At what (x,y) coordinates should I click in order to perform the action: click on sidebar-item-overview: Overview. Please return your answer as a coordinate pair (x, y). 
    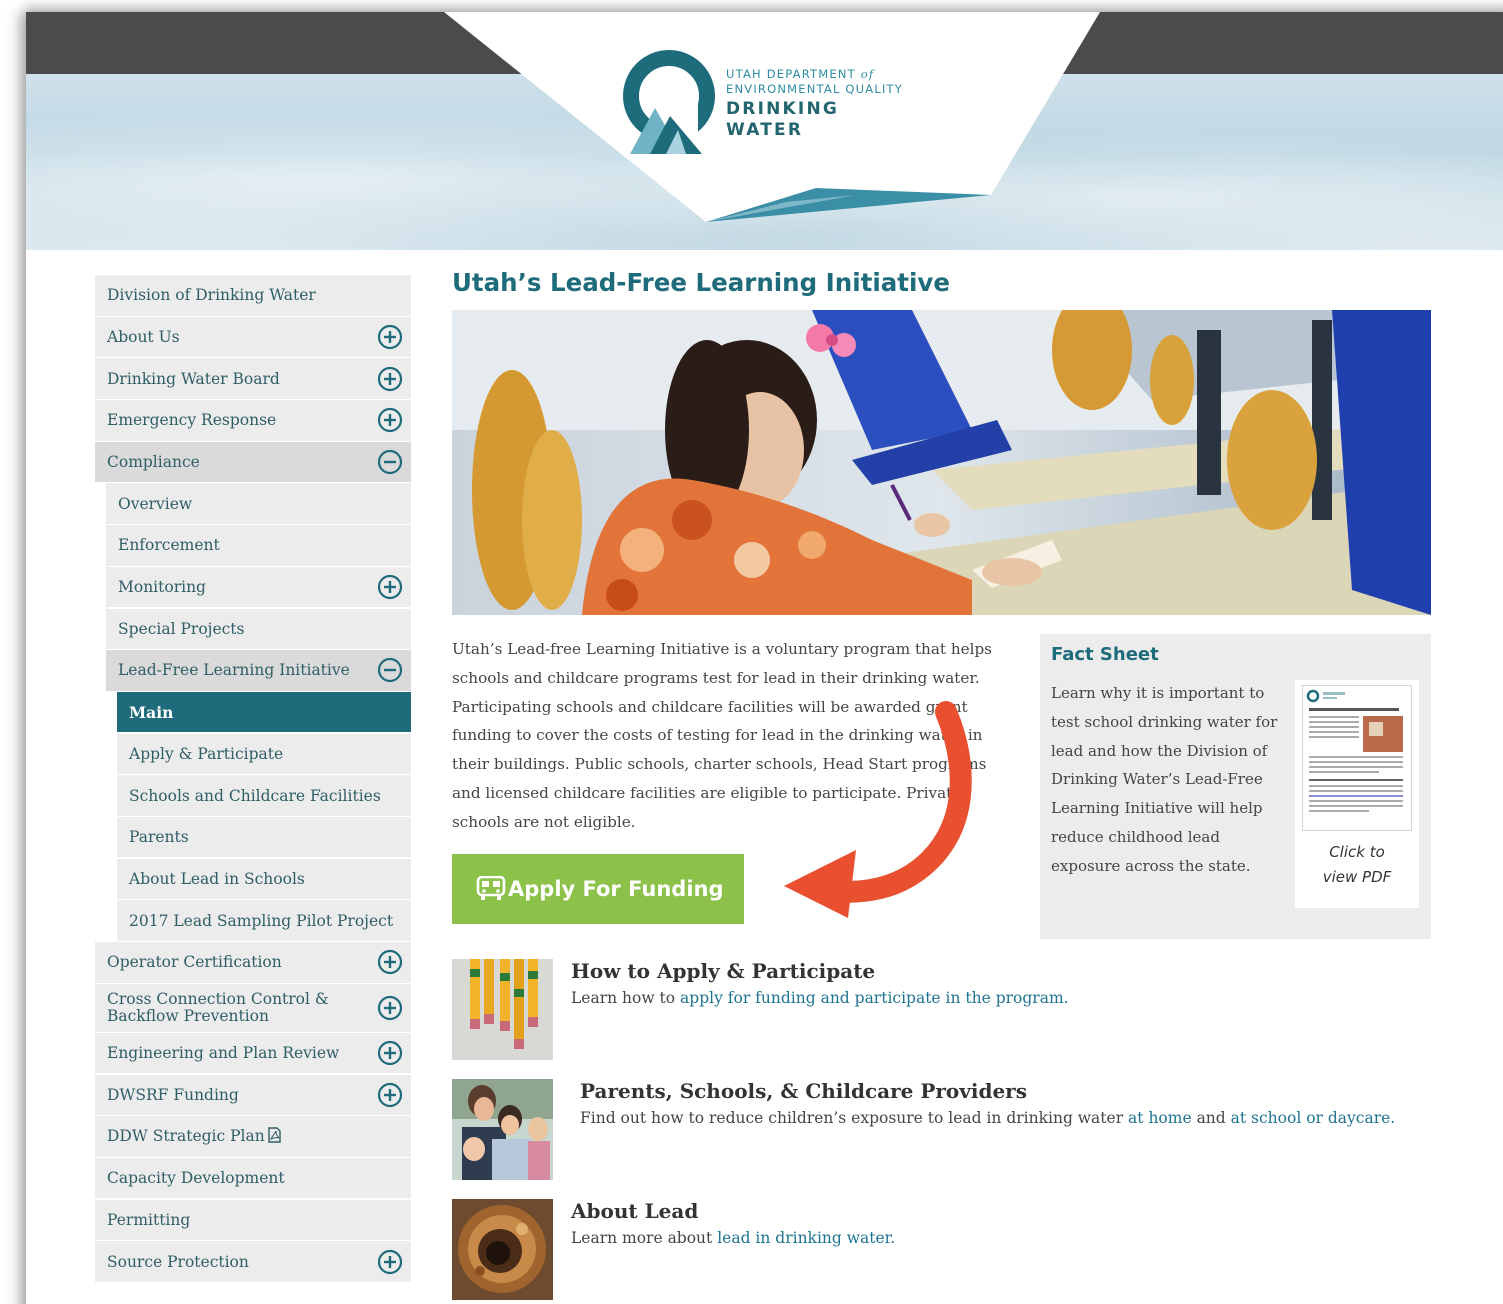
    Looking at the image, I should click on (258, 503).